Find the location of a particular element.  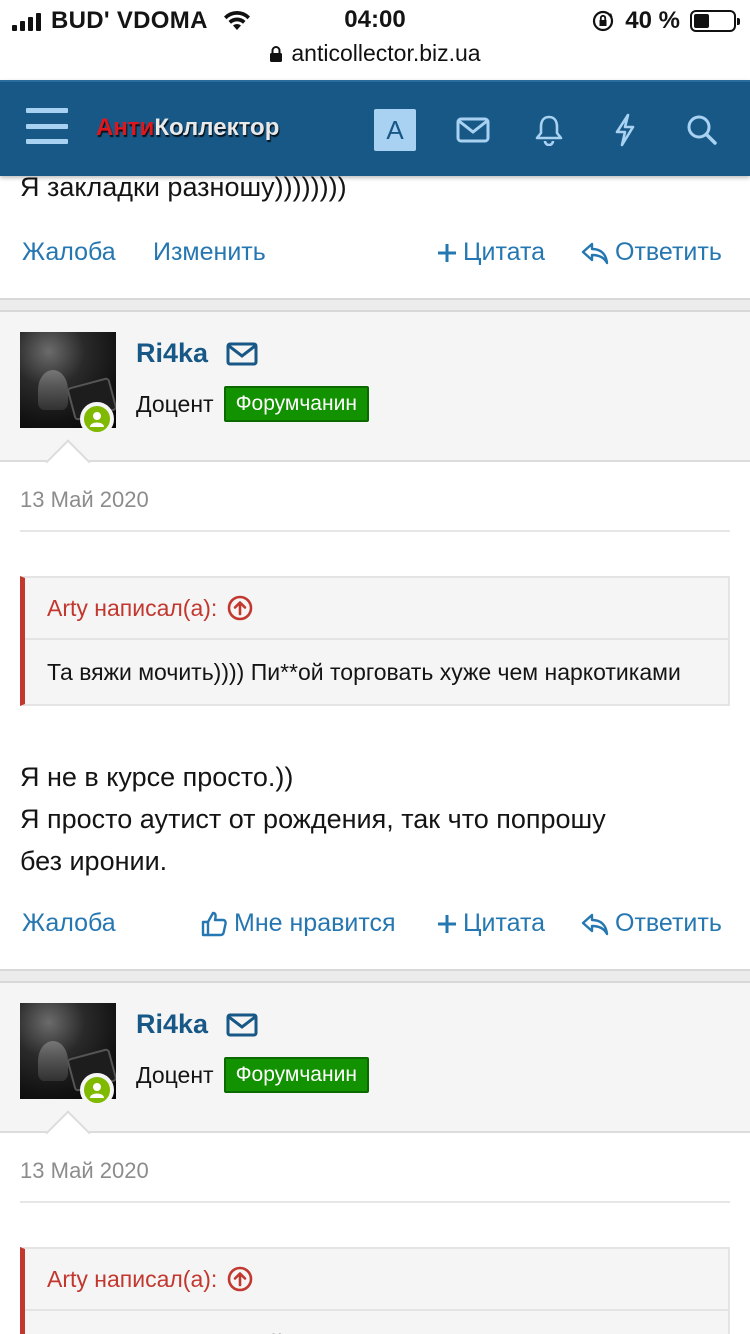

thumbs-up-icon is located at coordinates (214, 923).